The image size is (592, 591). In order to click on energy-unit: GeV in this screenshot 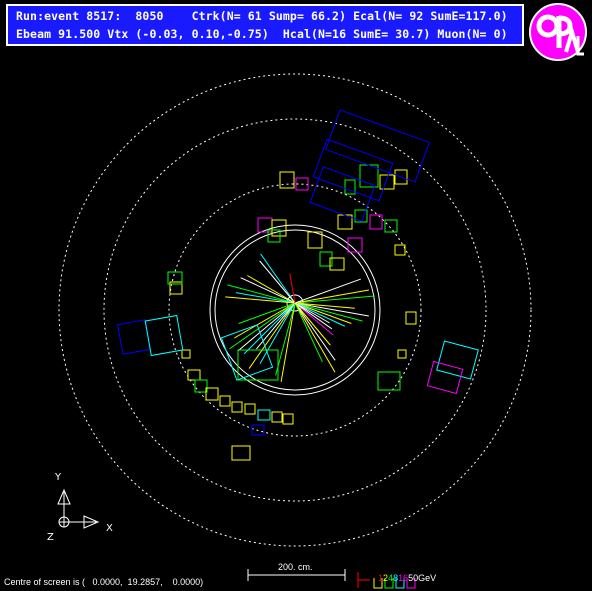, I will do `click(427, 578)`.